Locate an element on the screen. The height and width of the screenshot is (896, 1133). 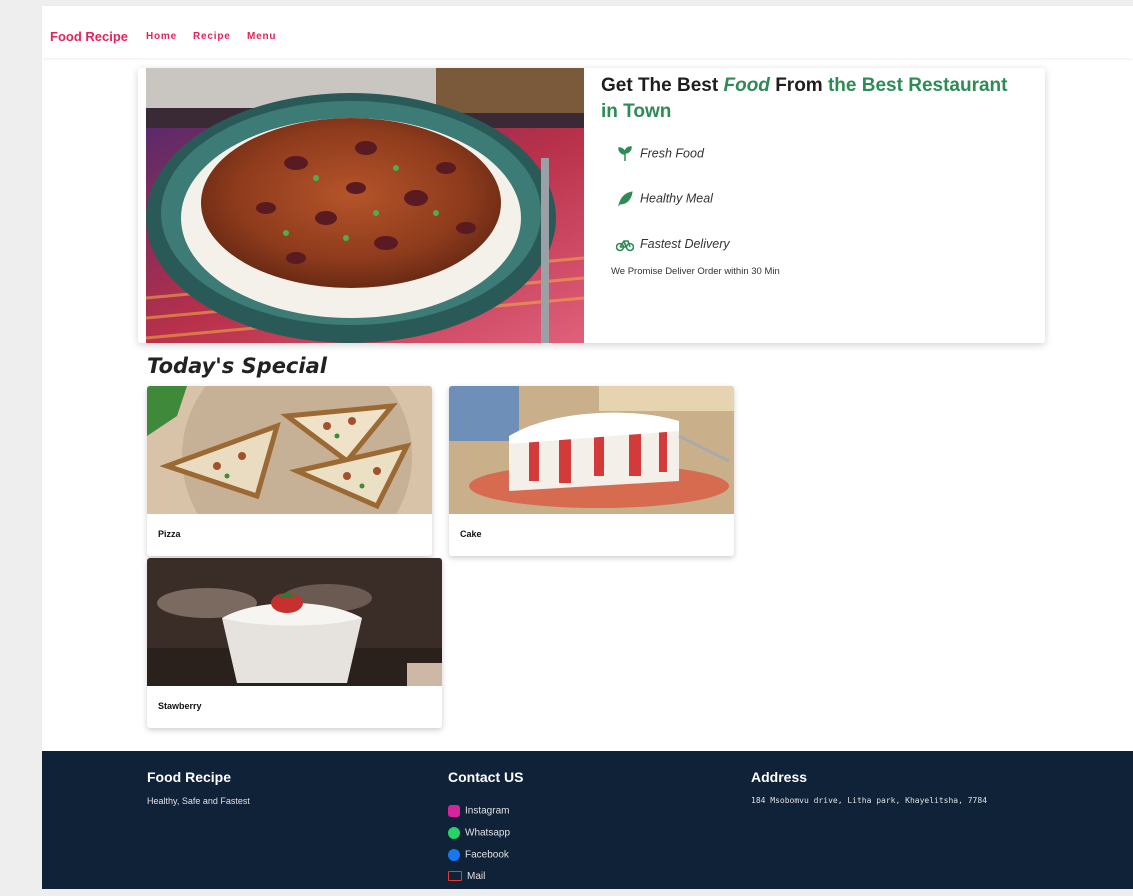
special-label-strawberry: Stawberry is located at coordinates (180, 706).